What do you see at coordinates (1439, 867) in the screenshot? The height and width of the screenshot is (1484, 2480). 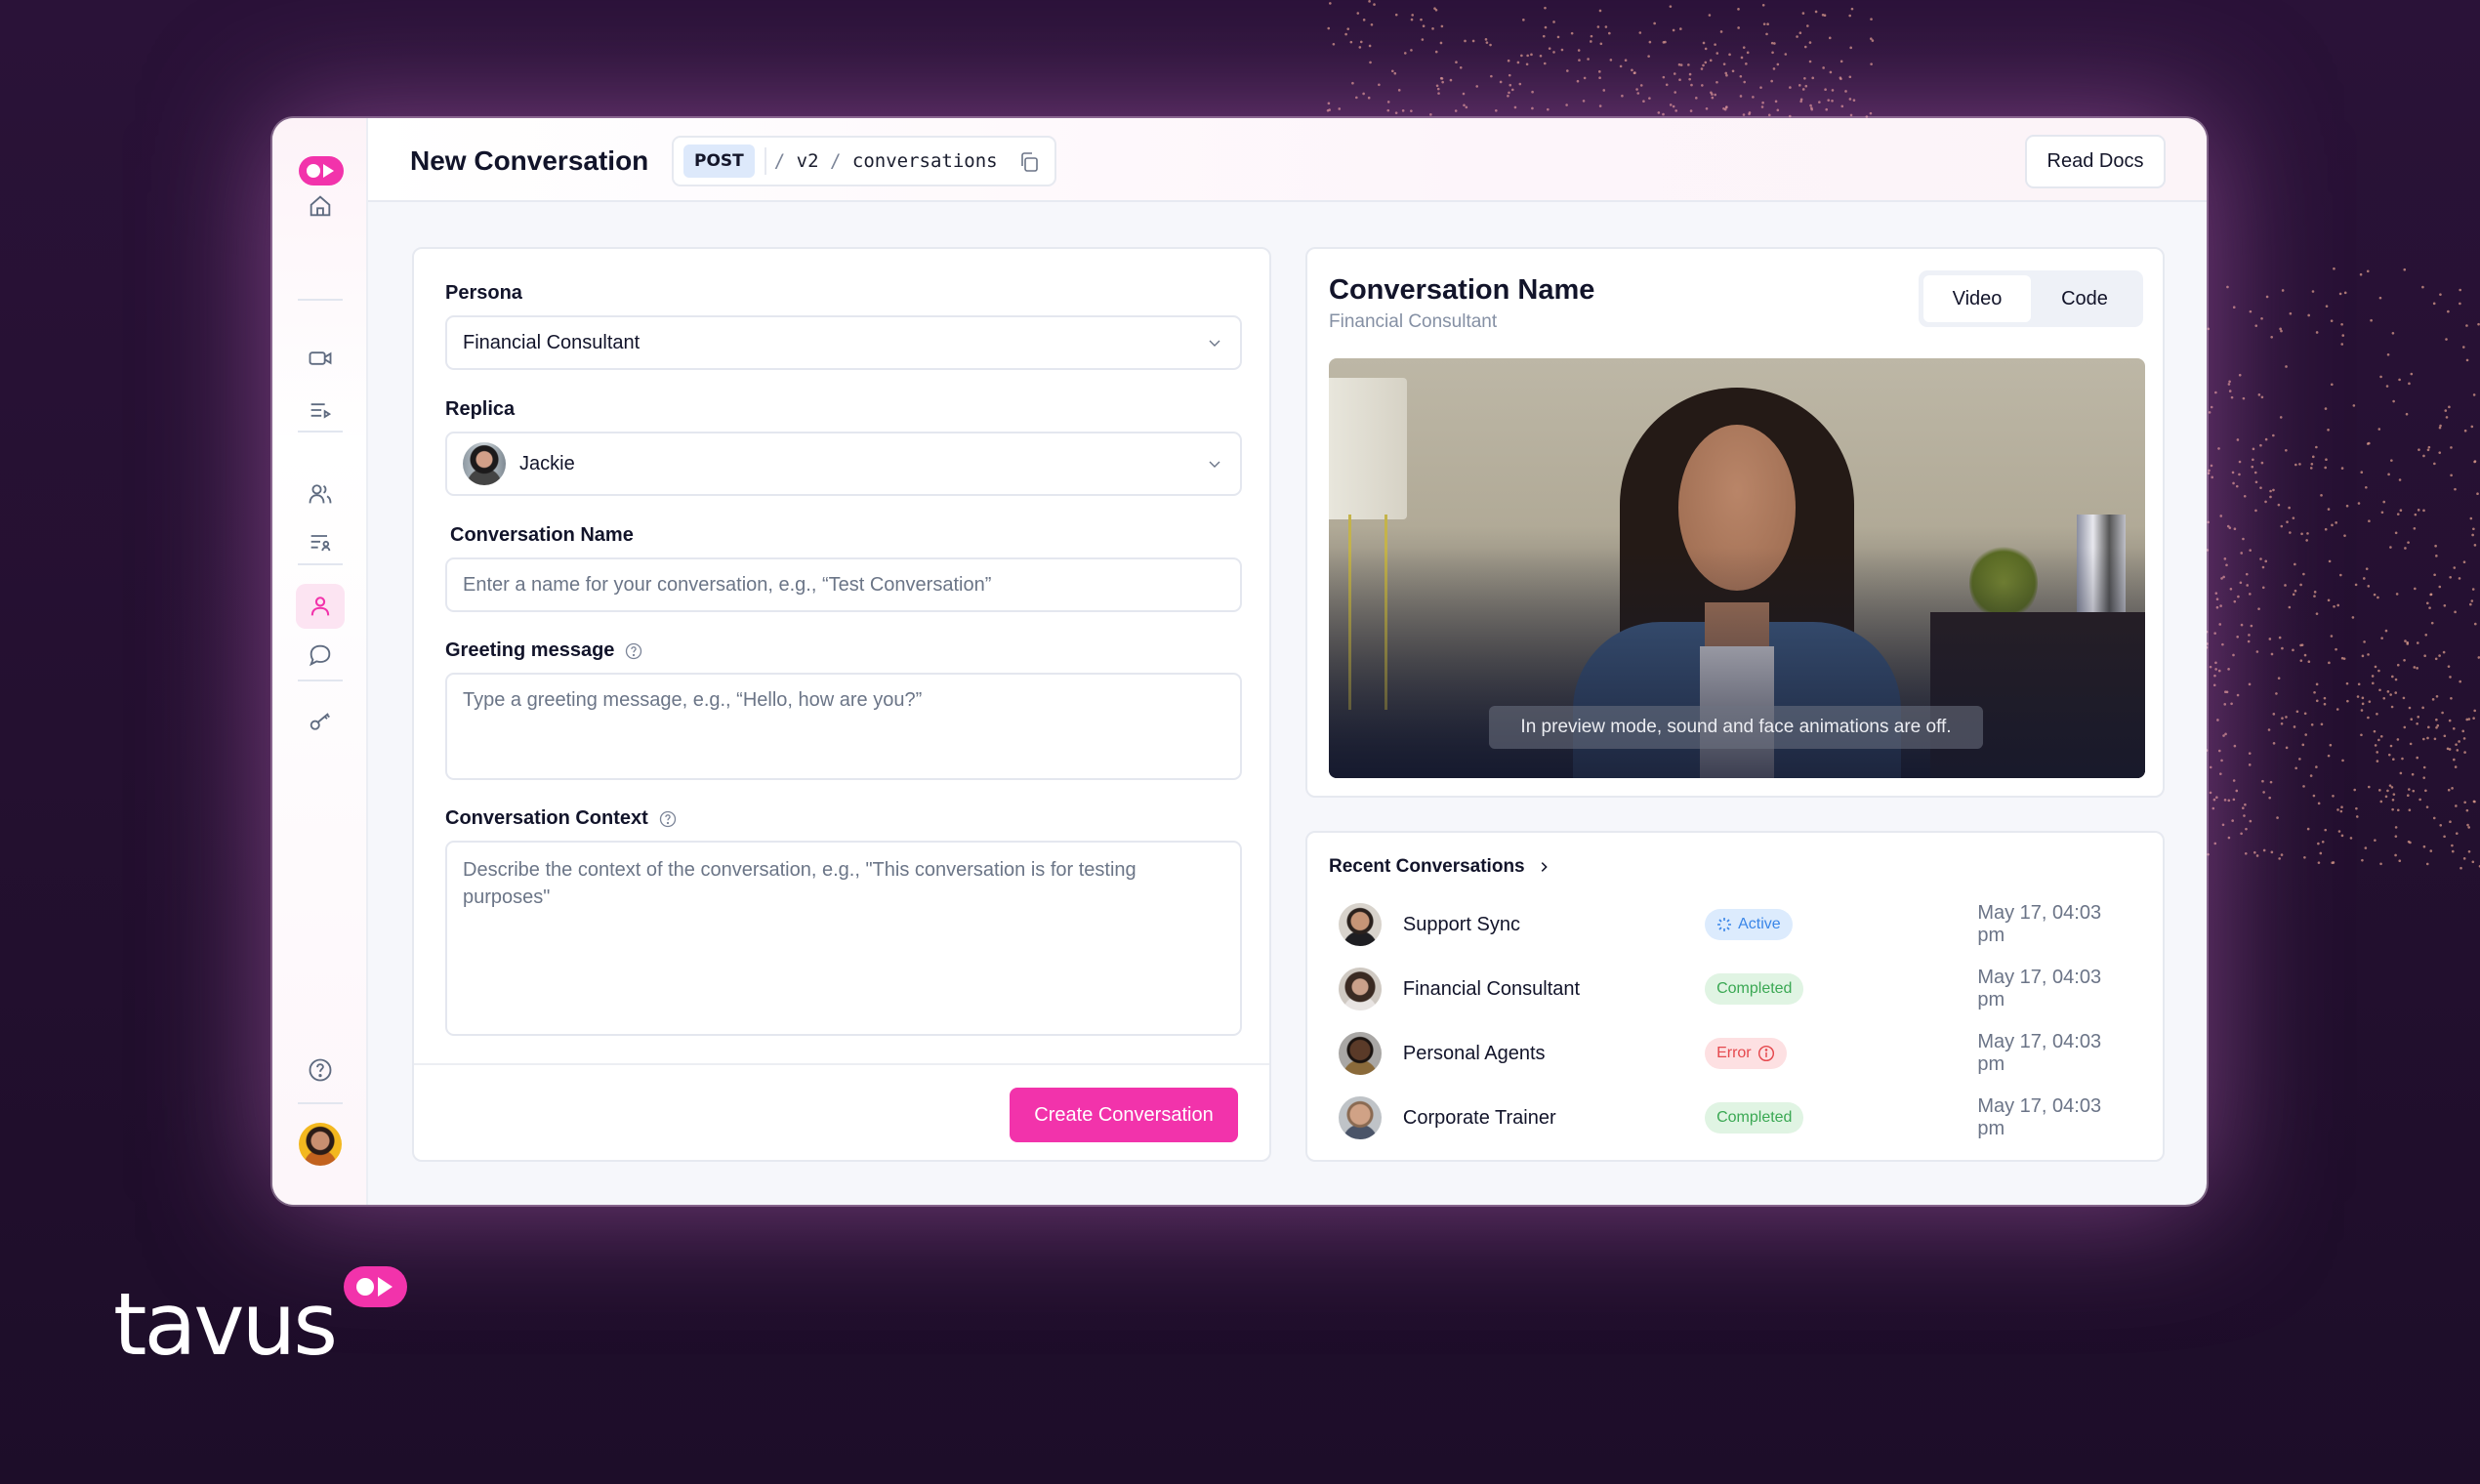 I see `recent-conversations-link: Recent Conversations` at bounding box center [1439, 867].